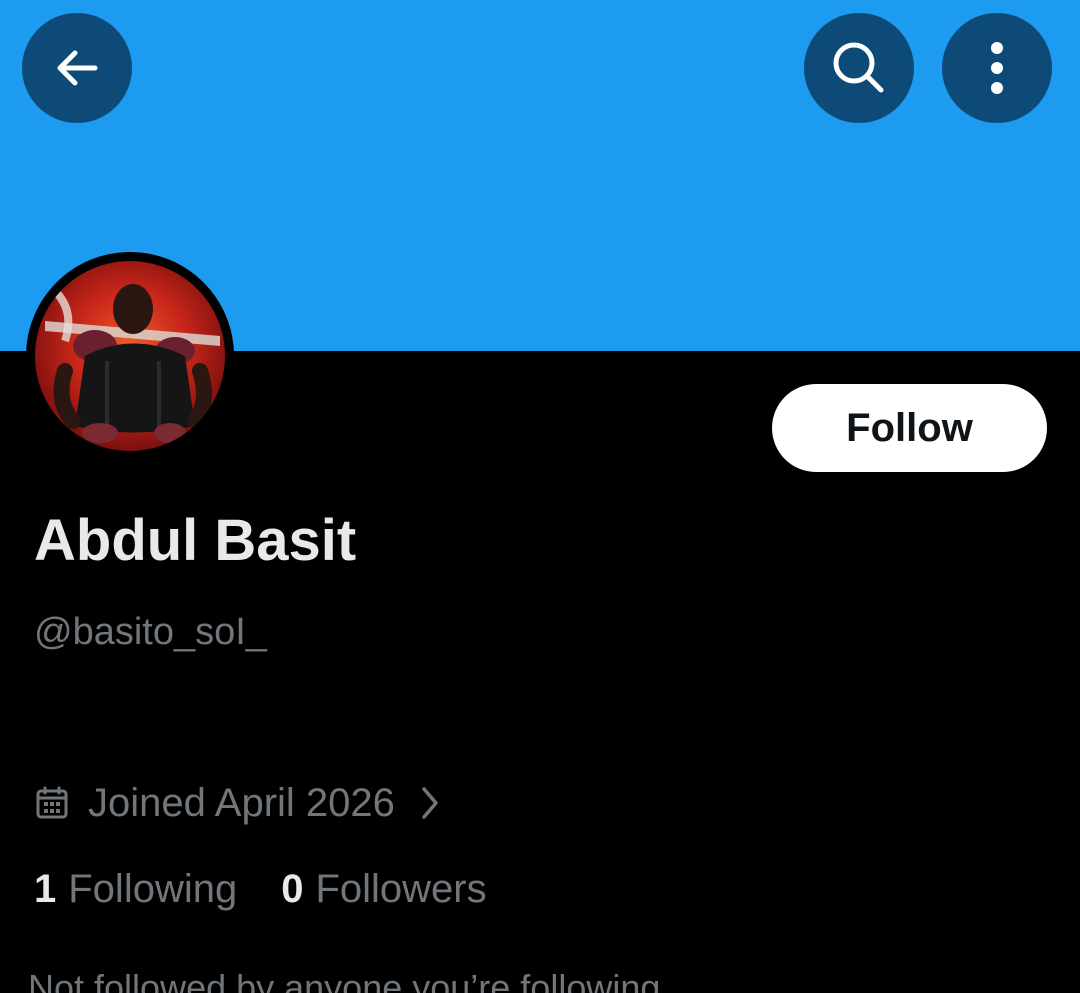 Image resolution: width=1080 pixels, height=993 pixels. I want to click on joined-date-text: Joined April 2026, so click(241, 802).